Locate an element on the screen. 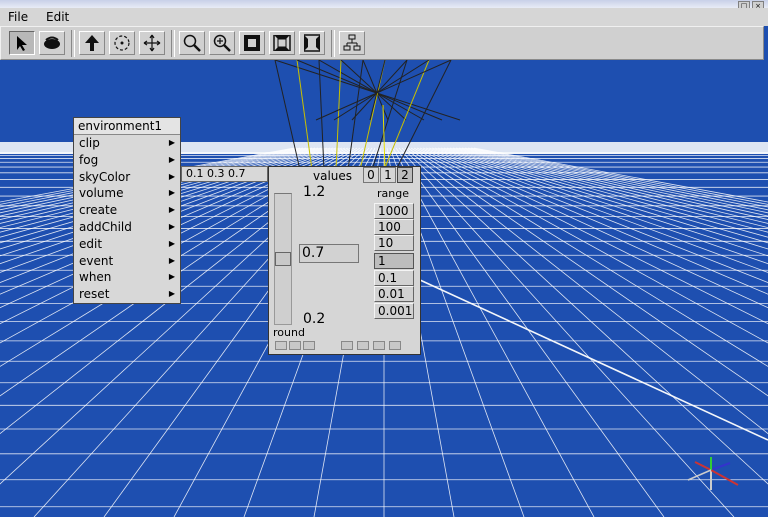 The width and height of the screenshot is (768, 517). move-icon is located at coordinates (152, 43).